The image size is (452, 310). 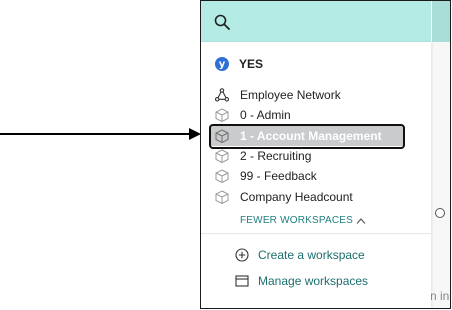 What do you see at coordinates (251, 64) in the screenshot?
I see `org-name: YES` at bounding box center [251, 64].